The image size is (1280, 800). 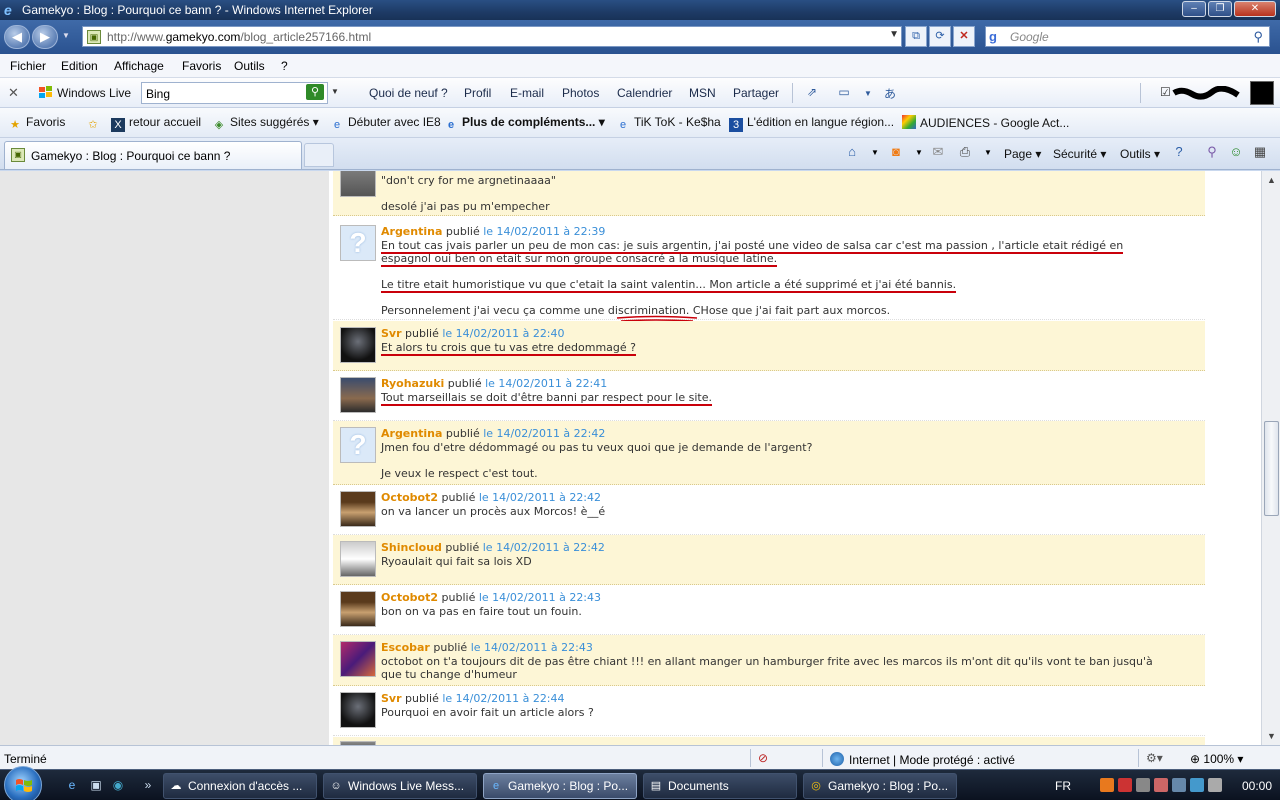 I want to click on translate-icon: あ, so click(x=890, y=93).